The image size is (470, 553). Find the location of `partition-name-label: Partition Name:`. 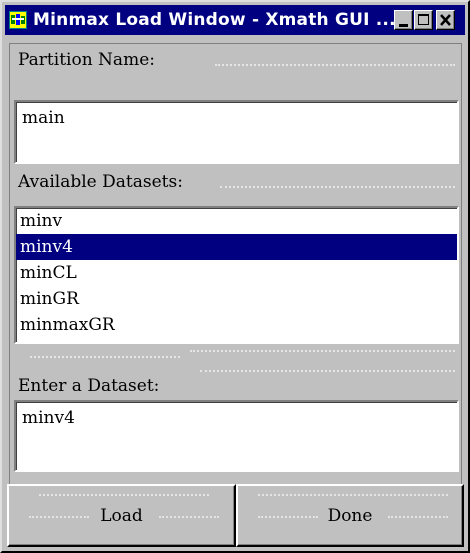

partition-name-label: Partition Name: is located at coordinates (86, 60).